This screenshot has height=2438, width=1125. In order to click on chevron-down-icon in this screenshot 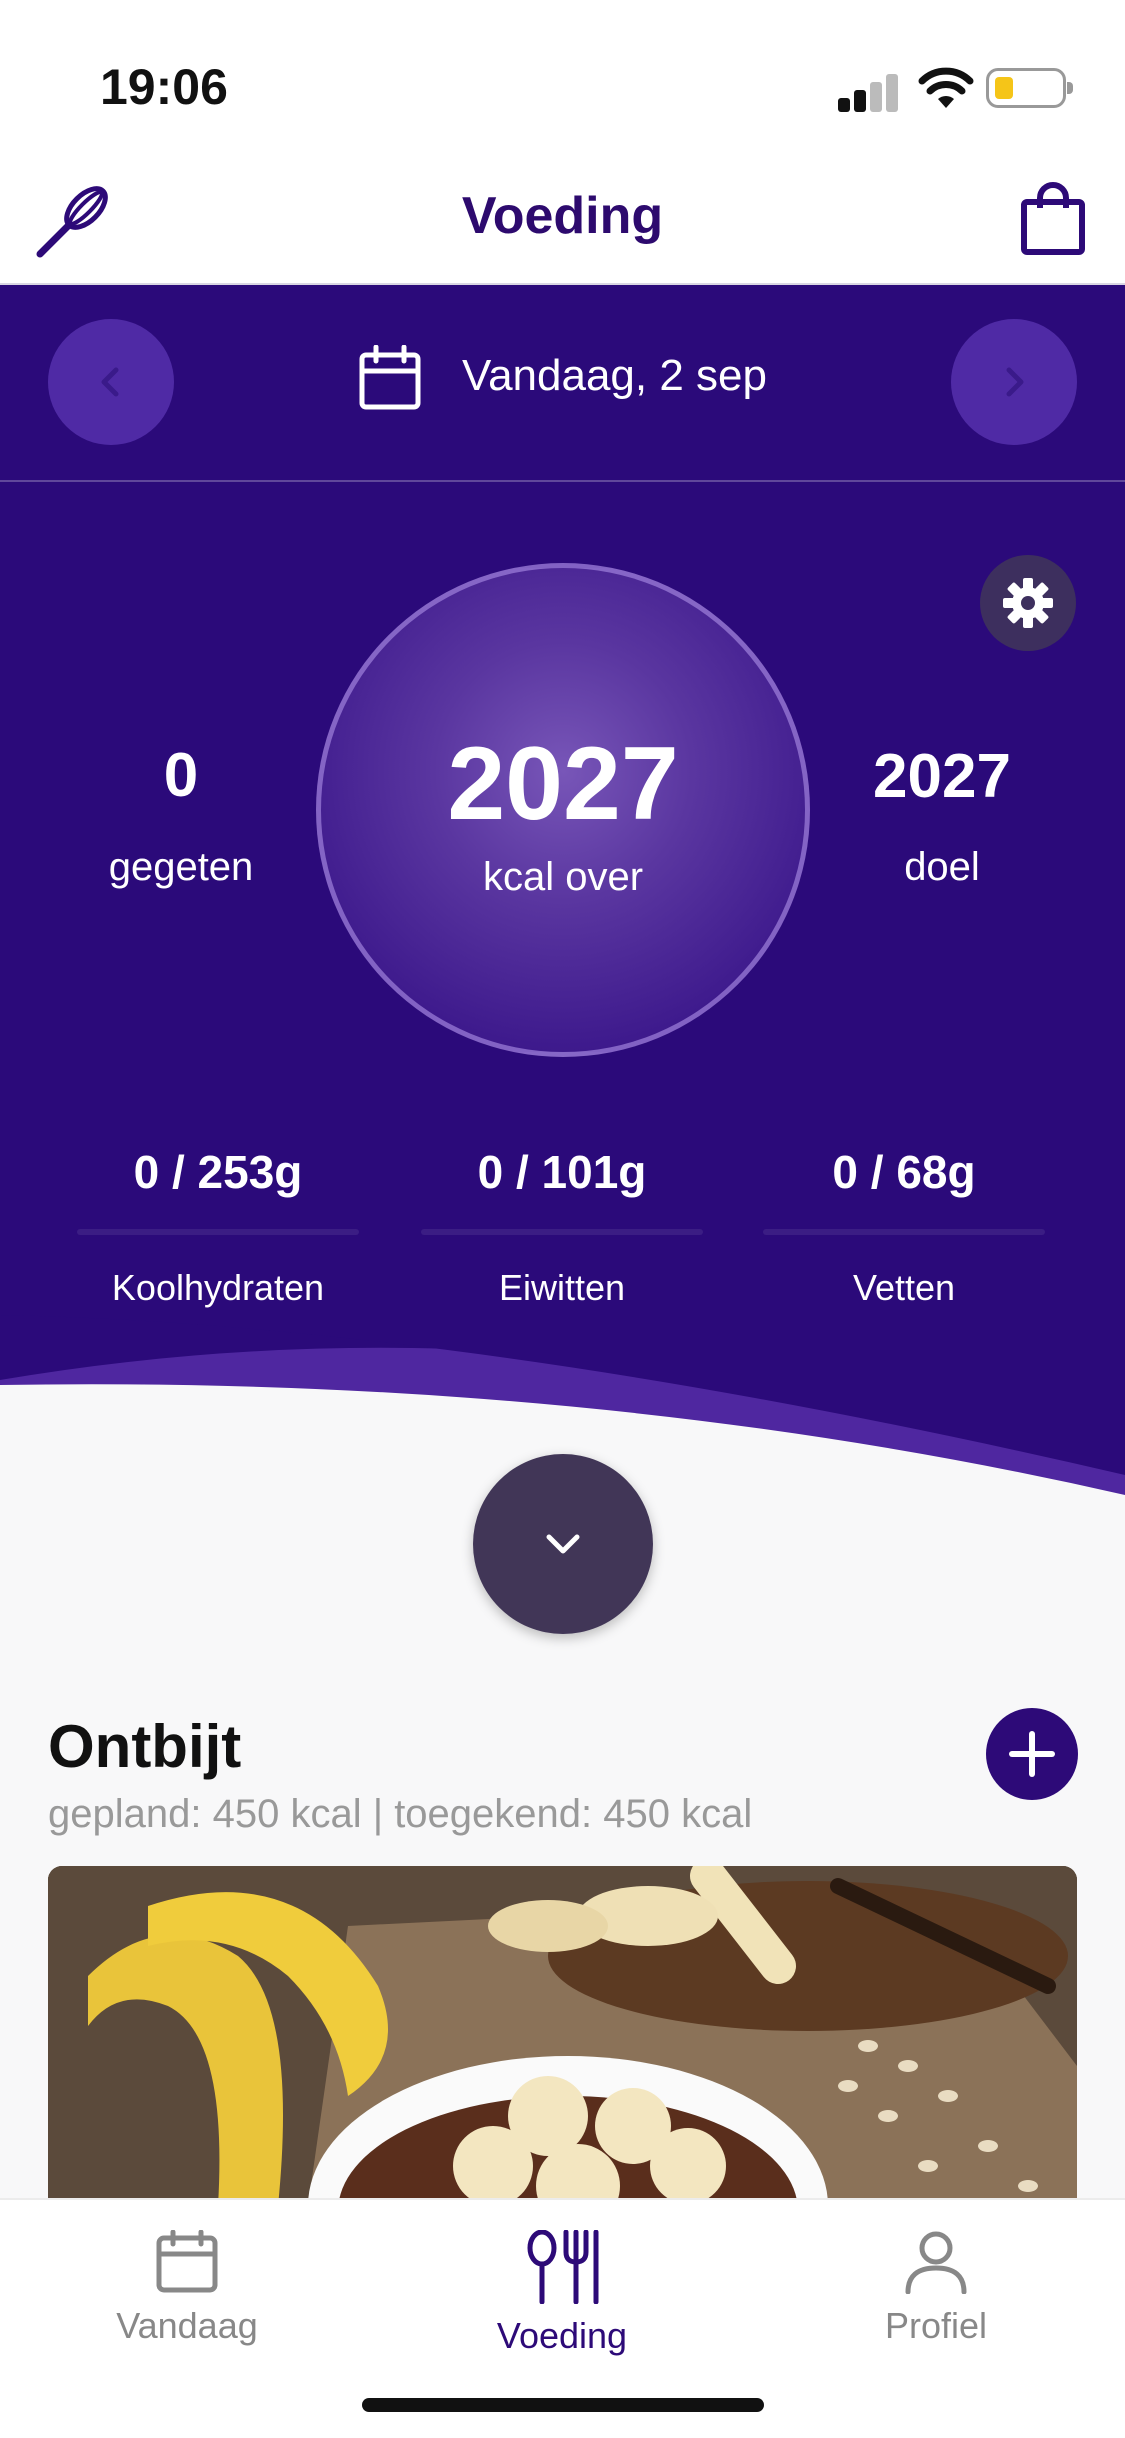, I will do `click(563, 1544)`.